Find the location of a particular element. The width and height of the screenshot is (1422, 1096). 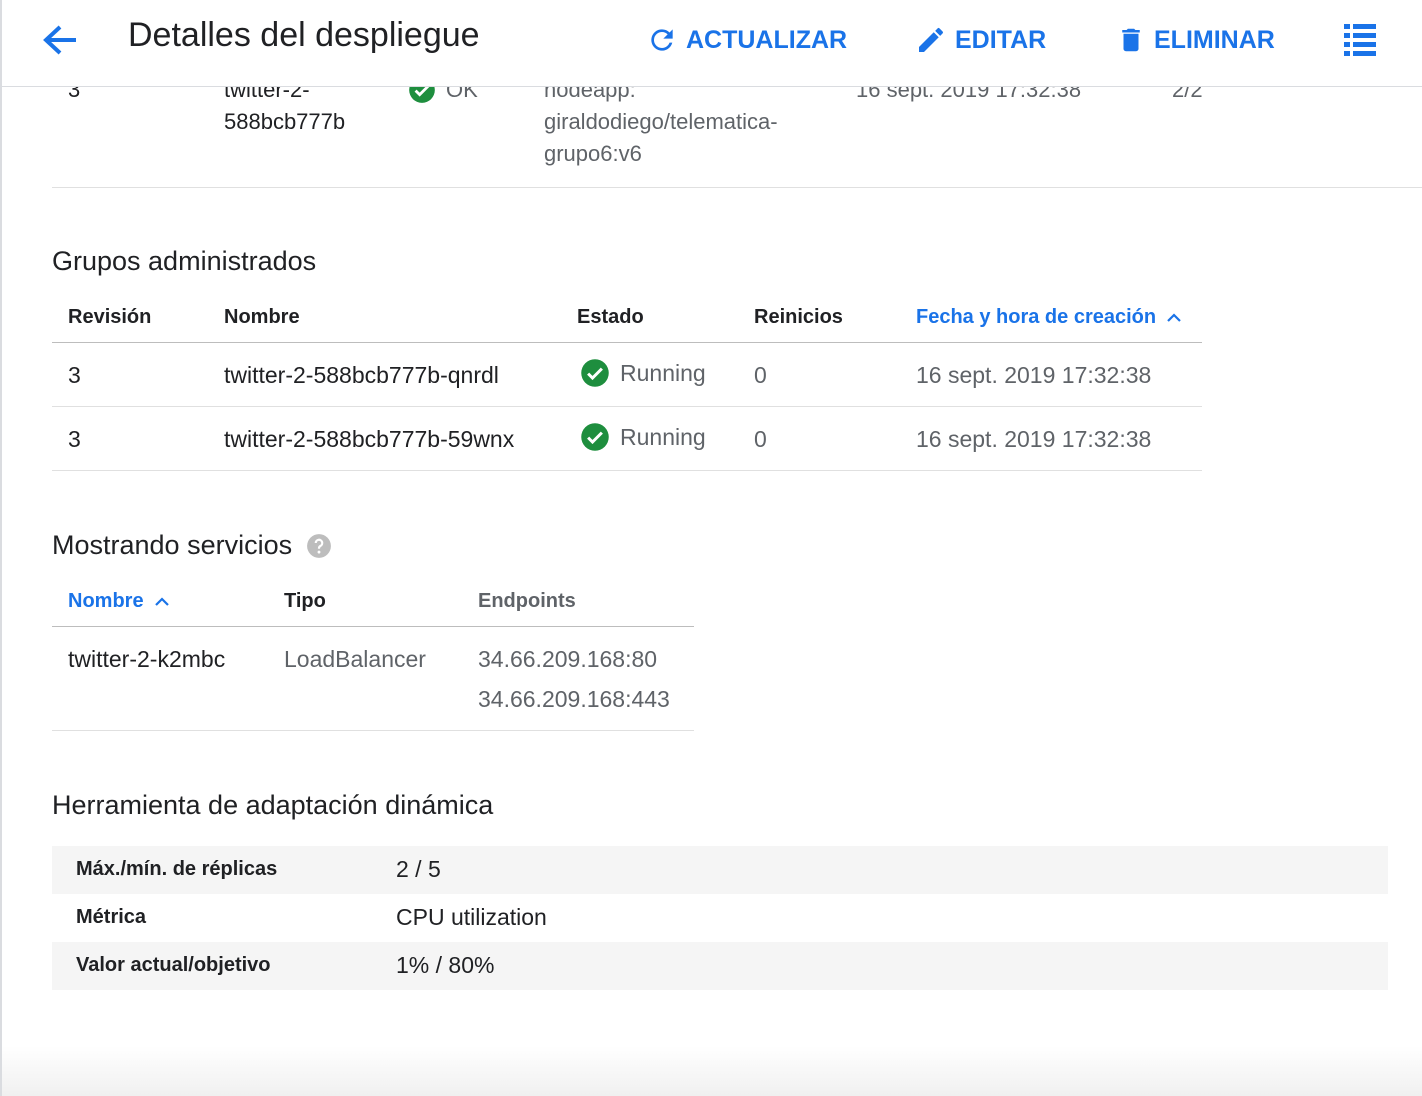

refresh-button: ACTUALIZAR is located at coordinates (746, 40).